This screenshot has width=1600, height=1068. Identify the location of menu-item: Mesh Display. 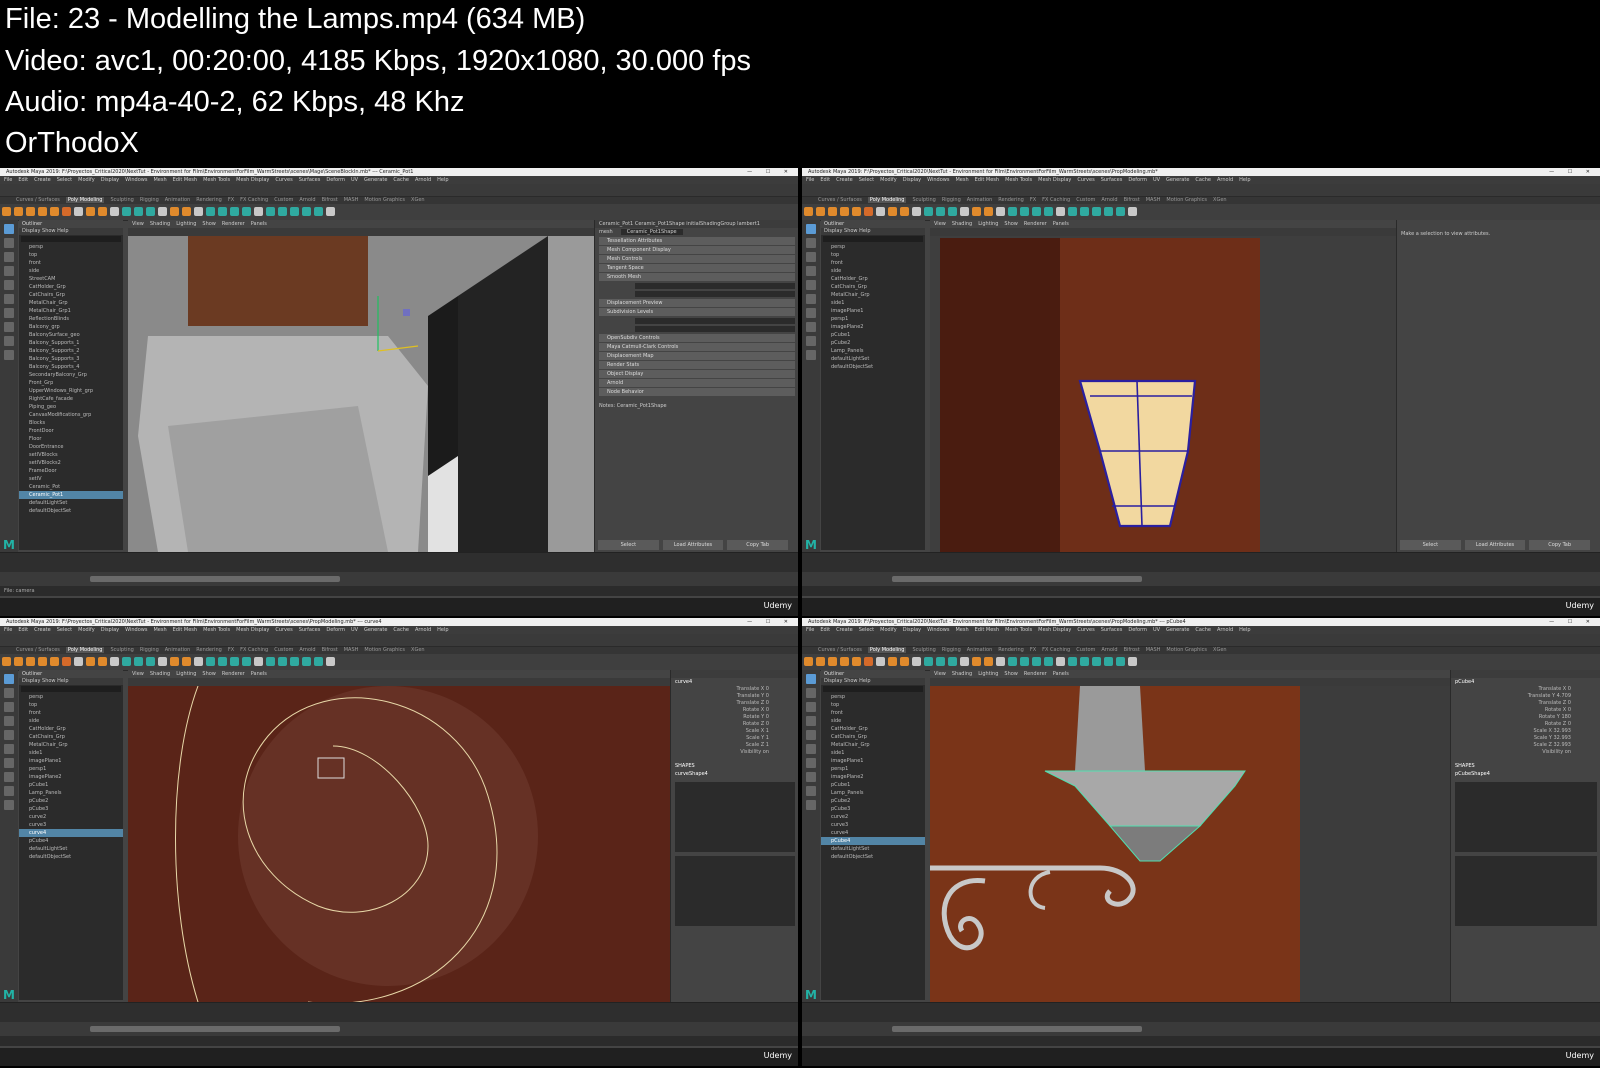
(252, 180).